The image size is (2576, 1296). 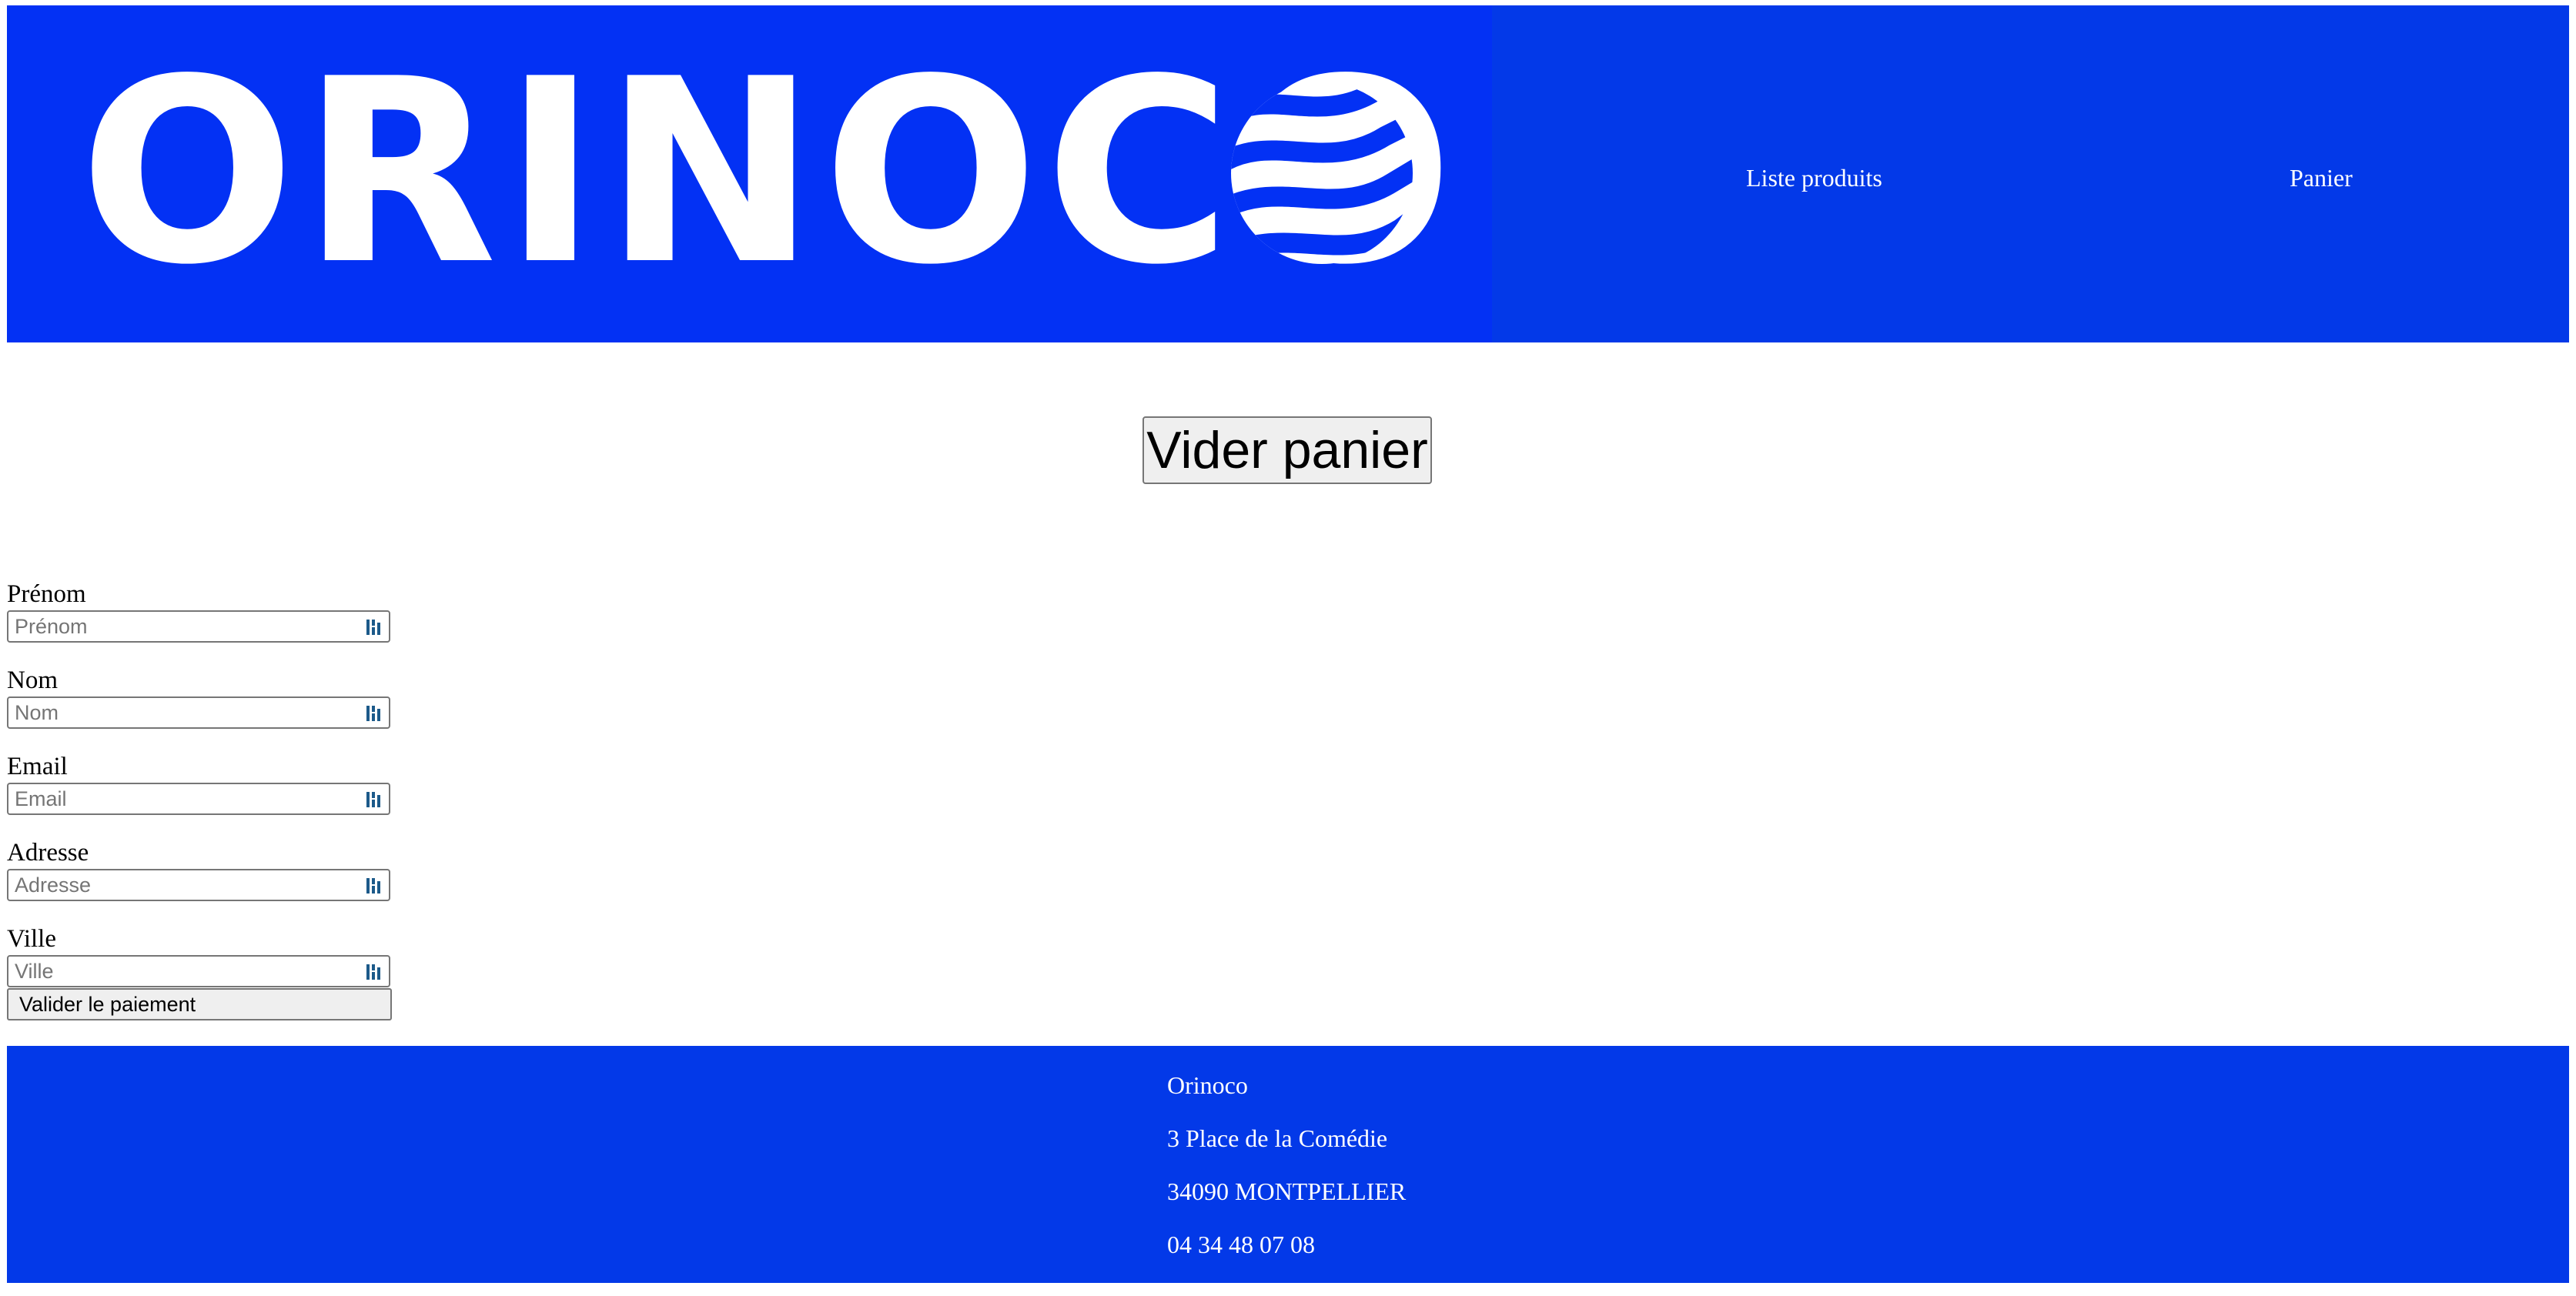 I want to click on footer-street: 3 Place de la Comédie, so click(x=1278, y=1138).